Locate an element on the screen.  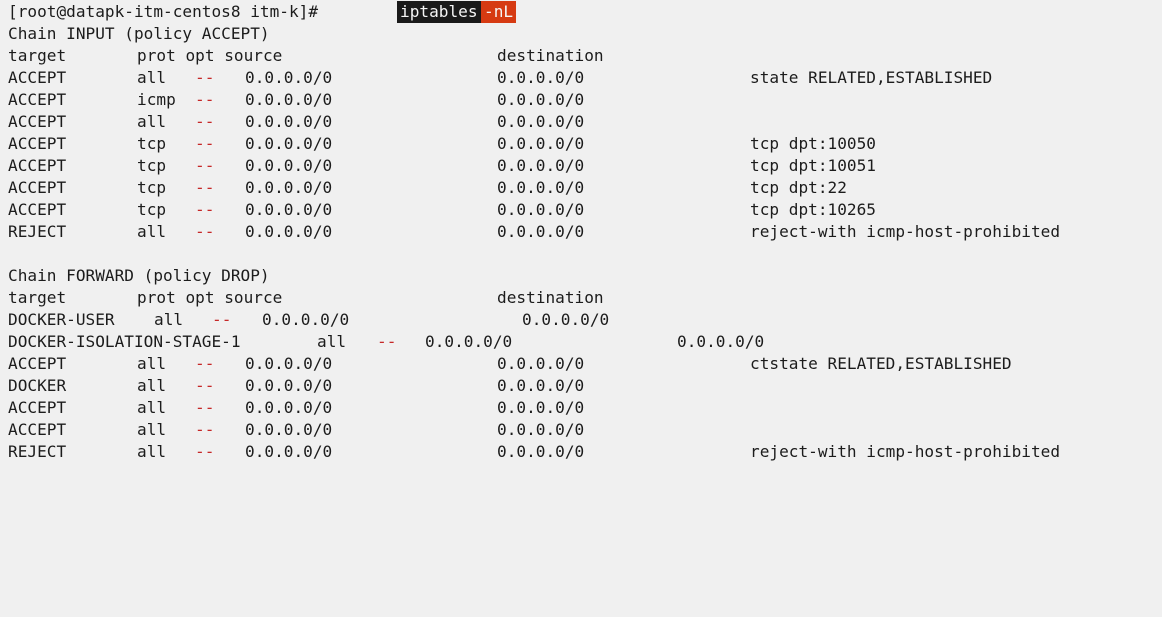
rule-target: DOCKER-ISOLATION-STAGE-1 is located at coordinates (124, 341).